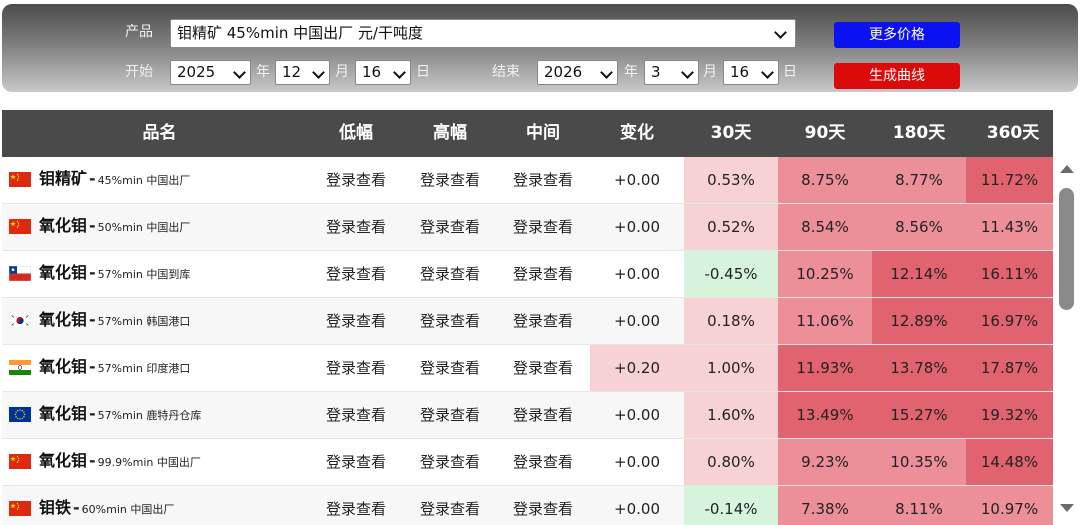 This screenshot has height=525, width=1080. What do you see at coordinates (149, 462) in the screenshot?
I see `product-spec: 99.9%min 中国出厂` at bounding box center [149, 462].